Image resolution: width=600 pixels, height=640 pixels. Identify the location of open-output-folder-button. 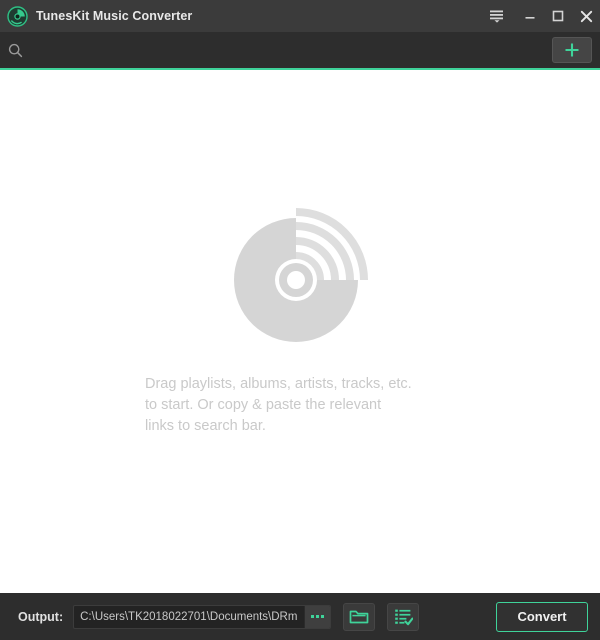
(359, 616).